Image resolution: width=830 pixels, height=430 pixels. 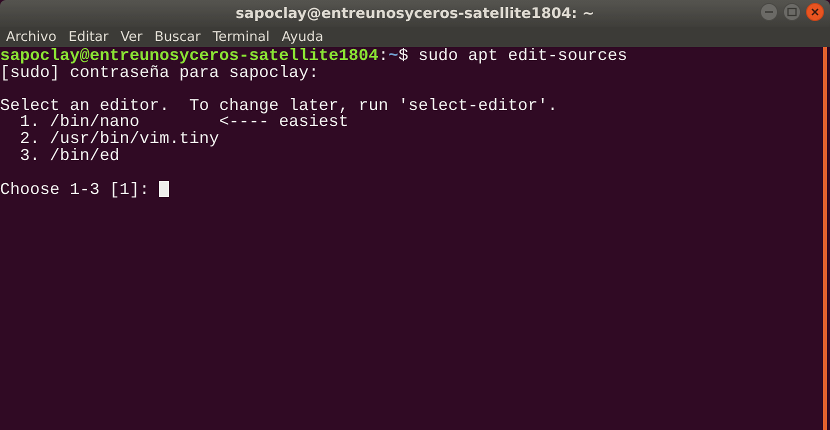 I want to click on minimize-icon, so click(x=769, y=12).